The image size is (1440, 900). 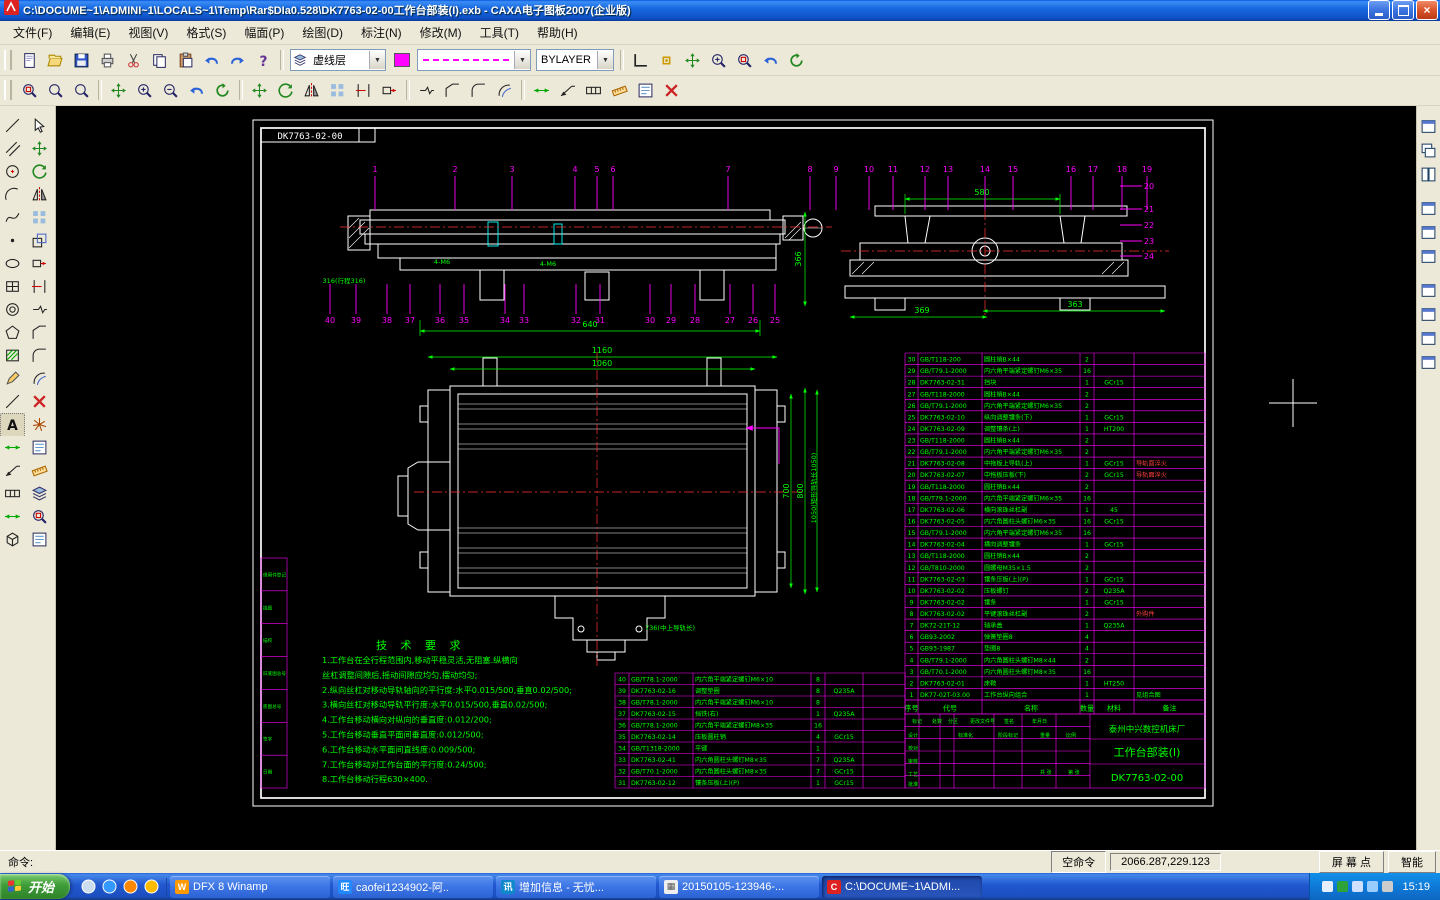 What do you see at coordinates (13, 378) in the screenshot?
I see `sketch-icon` at bounding box center [13, 378].